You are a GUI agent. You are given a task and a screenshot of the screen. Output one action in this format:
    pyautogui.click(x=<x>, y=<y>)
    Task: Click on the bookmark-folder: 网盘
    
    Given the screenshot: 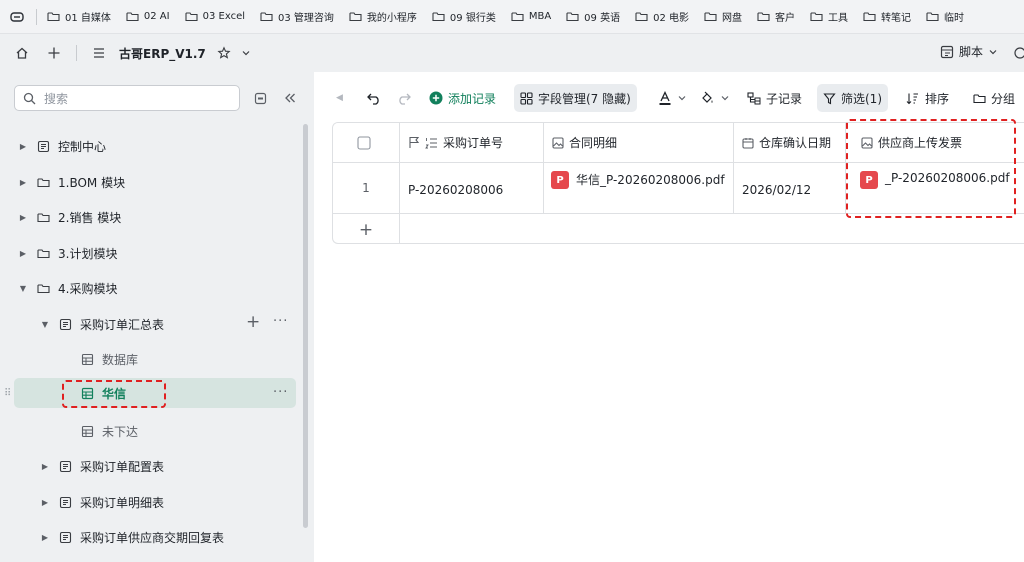 What is the action you would take?
    pyautogui.click(x=723, y=16)
    